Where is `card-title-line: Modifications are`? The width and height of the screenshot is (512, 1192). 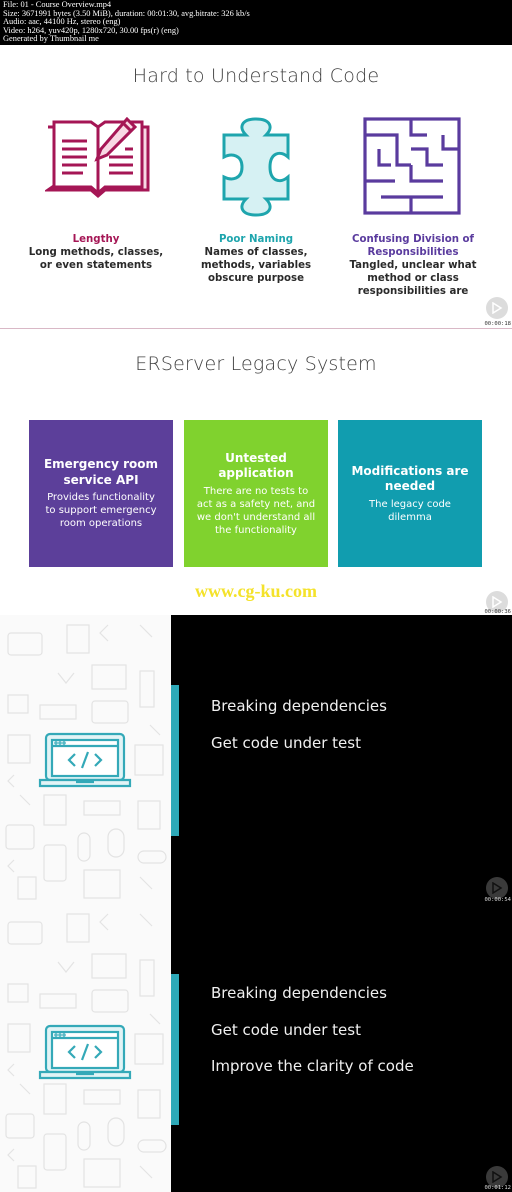
card-title-line: Modifications are is located at coordinates (410, 470).